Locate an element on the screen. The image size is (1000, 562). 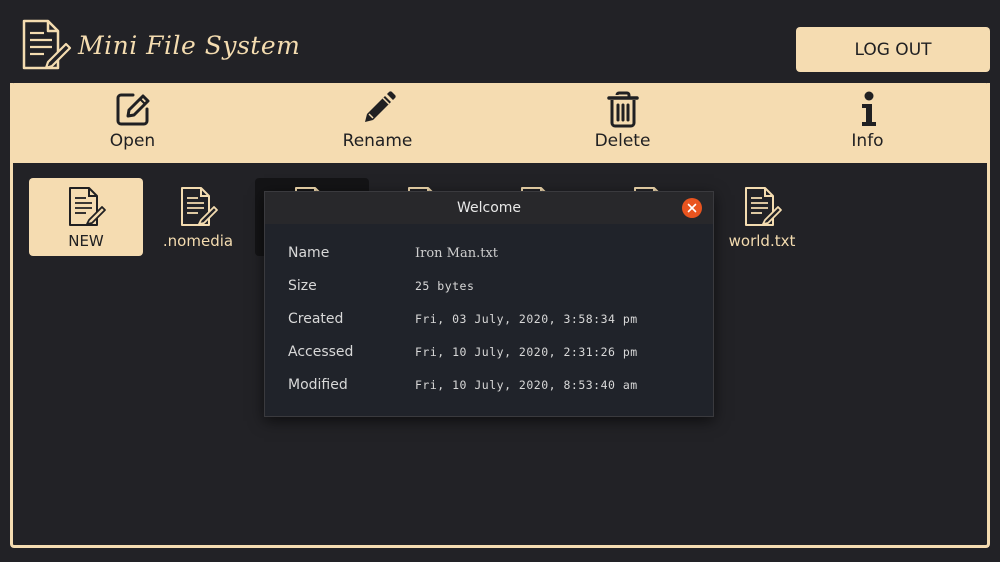
file-item-new: NEW is located at coordinates (86, 217).